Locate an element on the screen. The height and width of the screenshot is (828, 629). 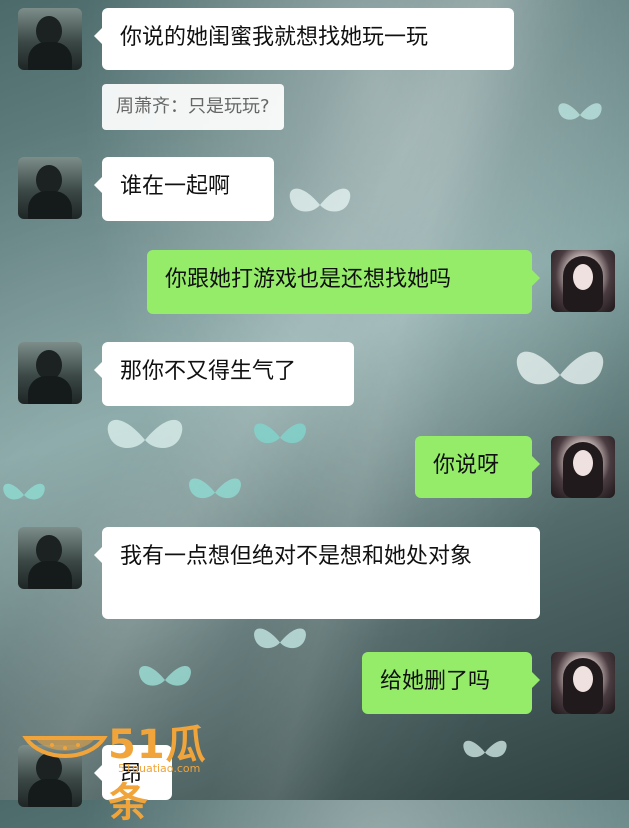
message-bubble-incoming: 我有一点想但绝对不是想和她处对象 is located at coordinates (317, 573).